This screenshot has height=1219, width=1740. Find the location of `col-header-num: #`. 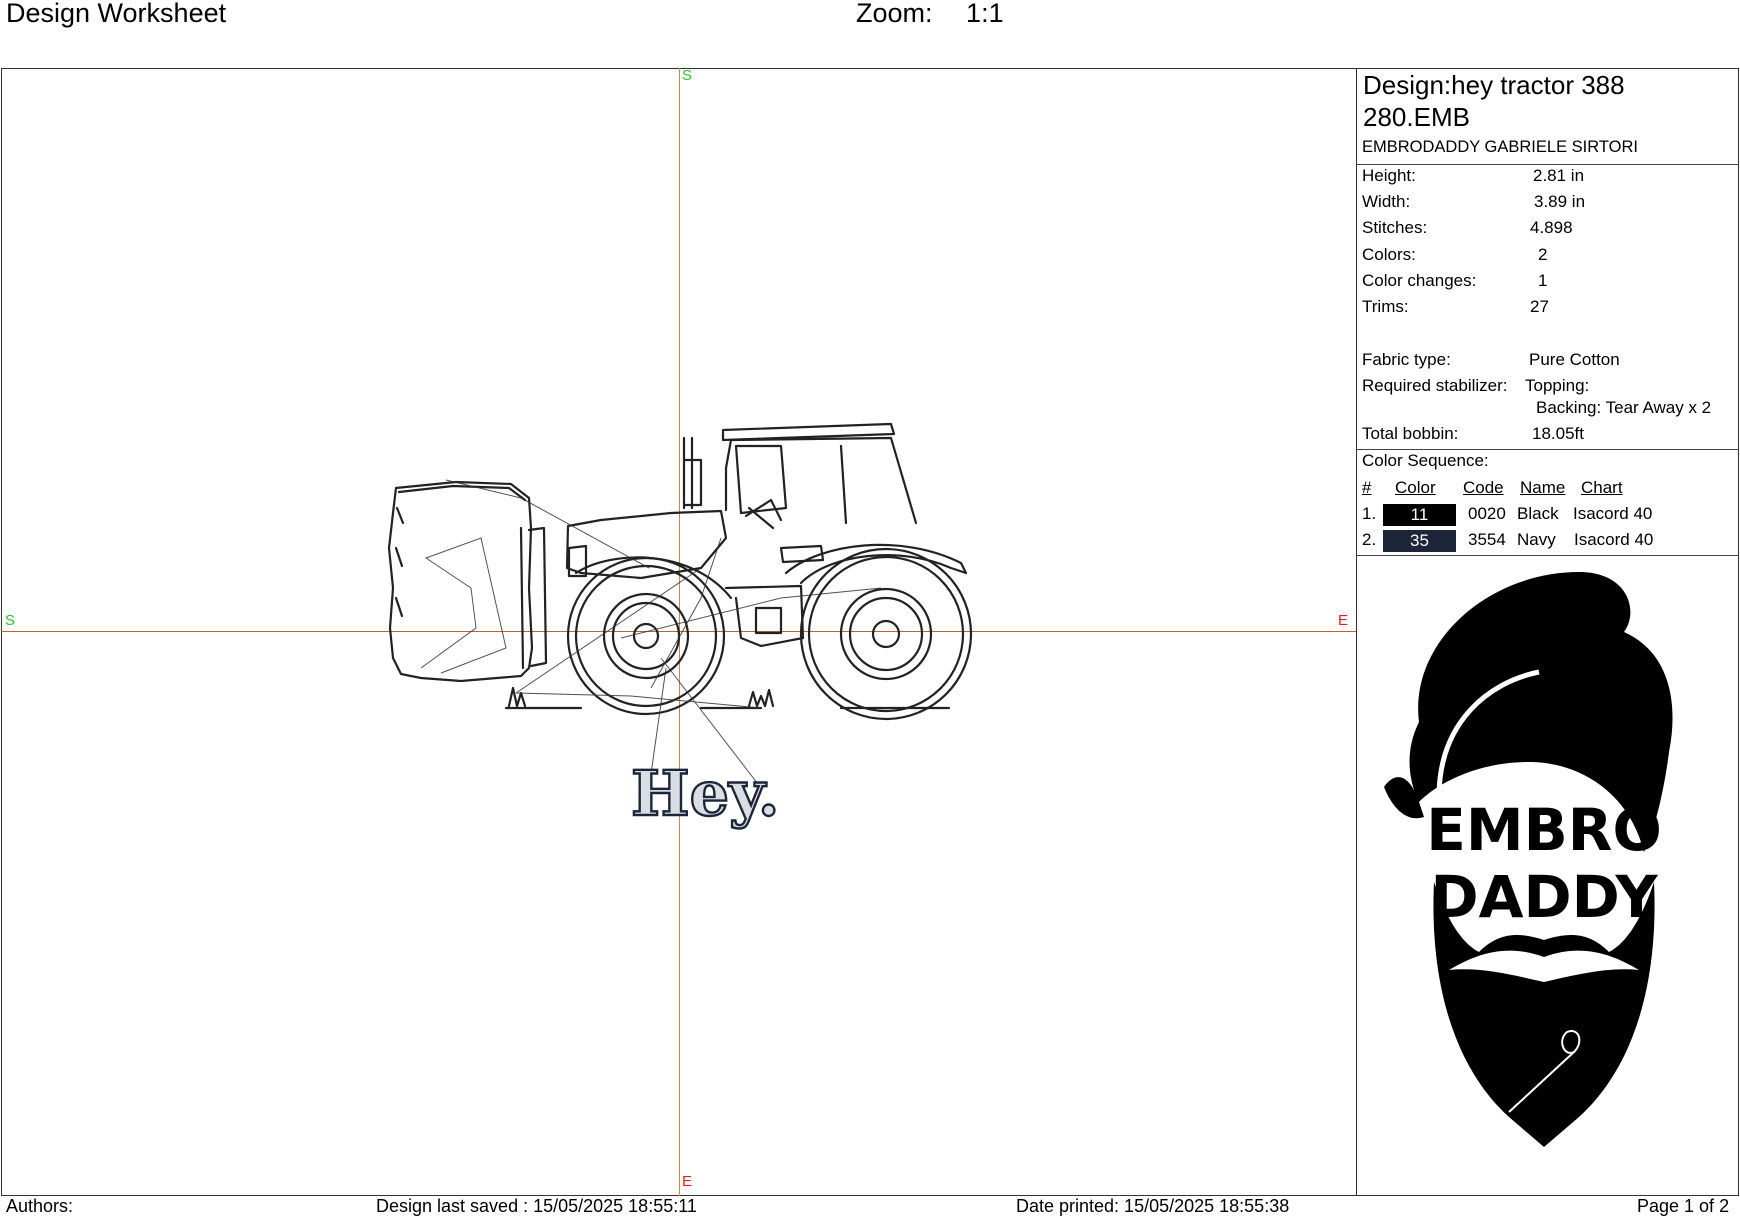

col-header-num: # is located at coordinates (1367, 487).